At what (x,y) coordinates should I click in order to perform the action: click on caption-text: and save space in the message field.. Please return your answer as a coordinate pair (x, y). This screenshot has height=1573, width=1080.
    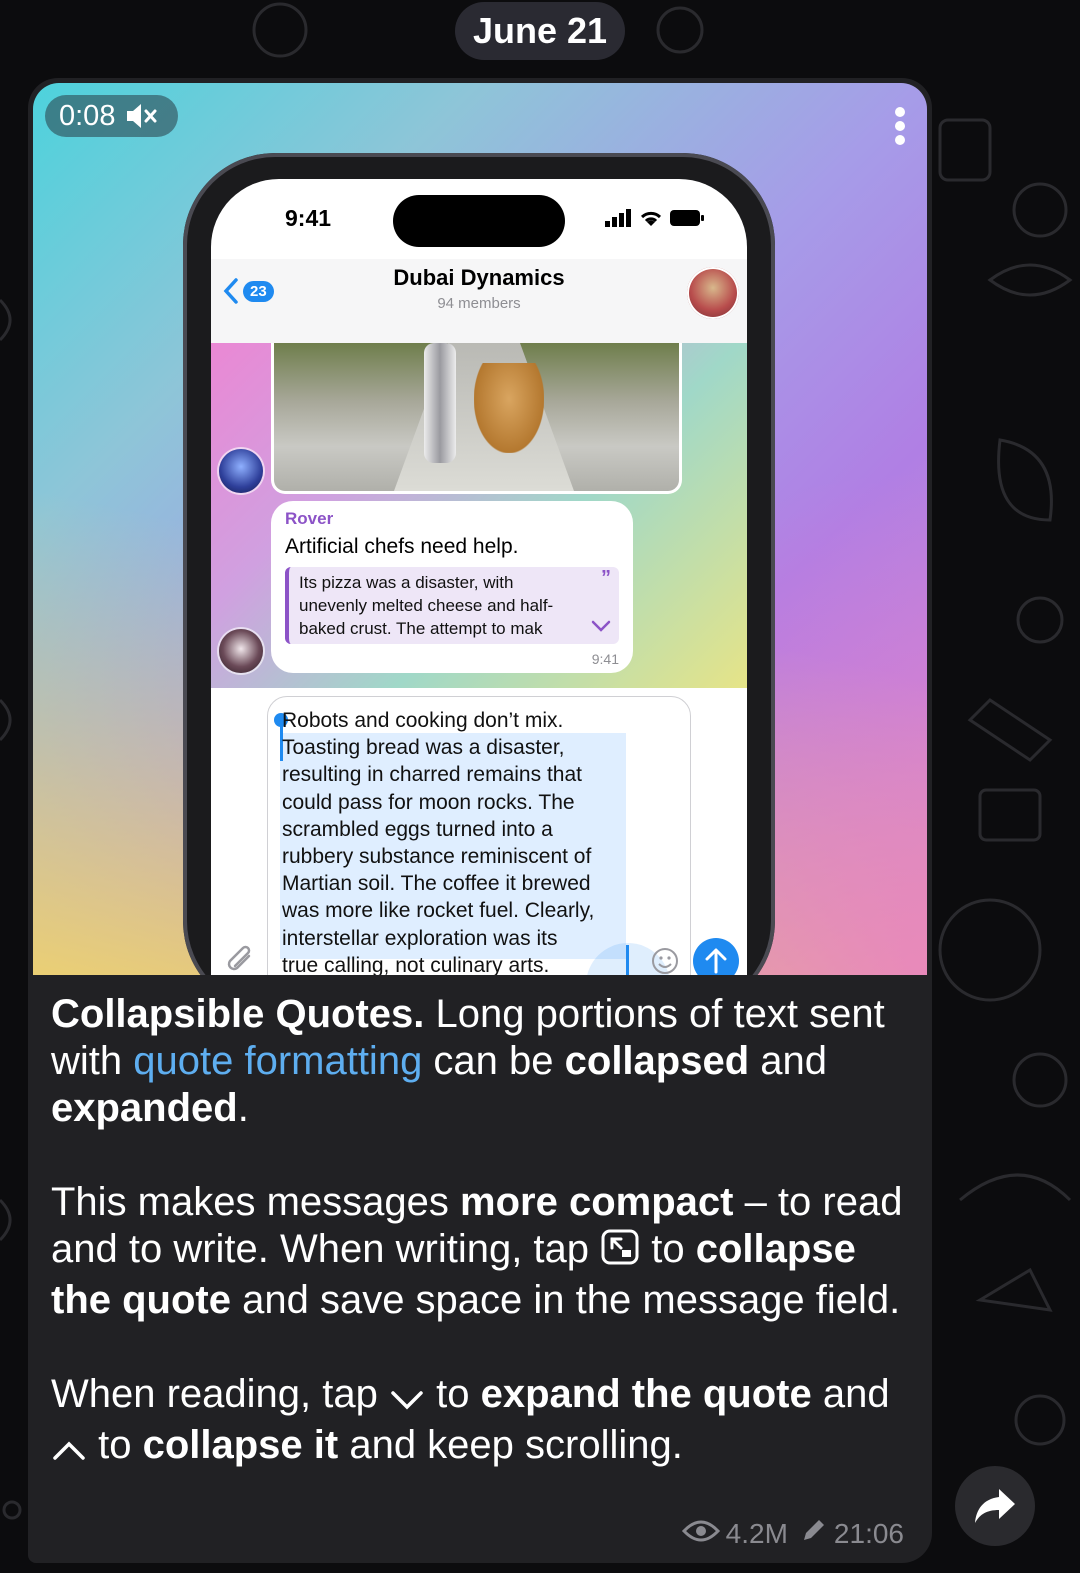
    Looking at the image, I should click on (565, 1300).